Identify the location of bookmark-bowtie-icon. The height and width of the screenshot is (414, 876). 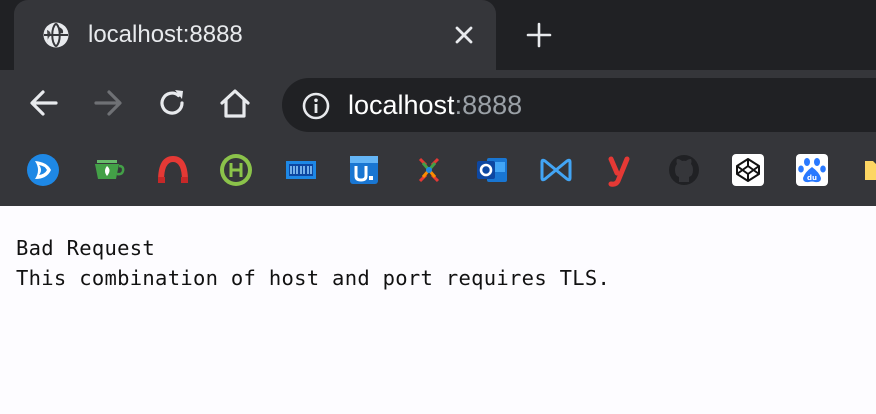
(556, 170).